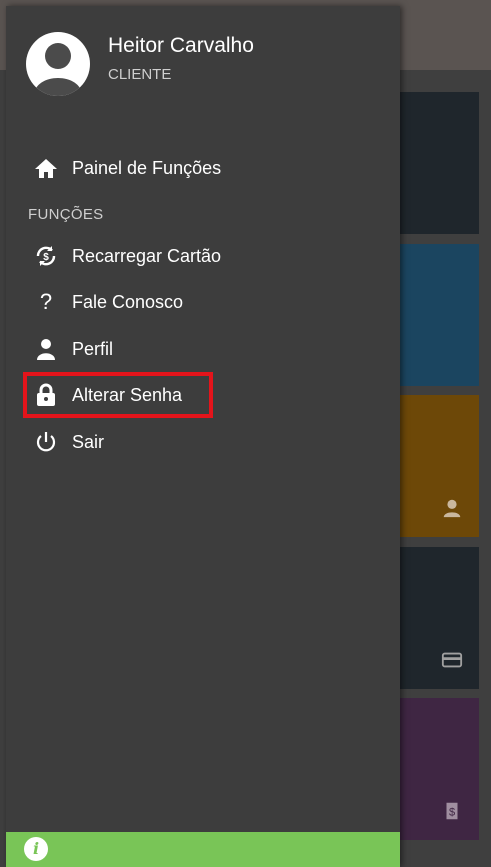 The image size is (491, 867). Describe the element at coordinates (439, 769) in the screenshot. I see `tile-recharge: $` at that location.